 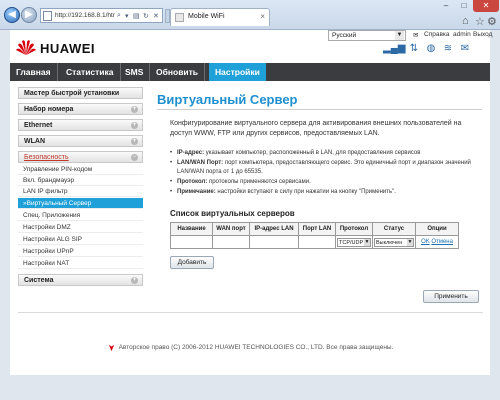 What do you see at coordinates (367, 35) in the screenshot?
I see `language-select: Русский ▼` at bounding box center [367, 35].